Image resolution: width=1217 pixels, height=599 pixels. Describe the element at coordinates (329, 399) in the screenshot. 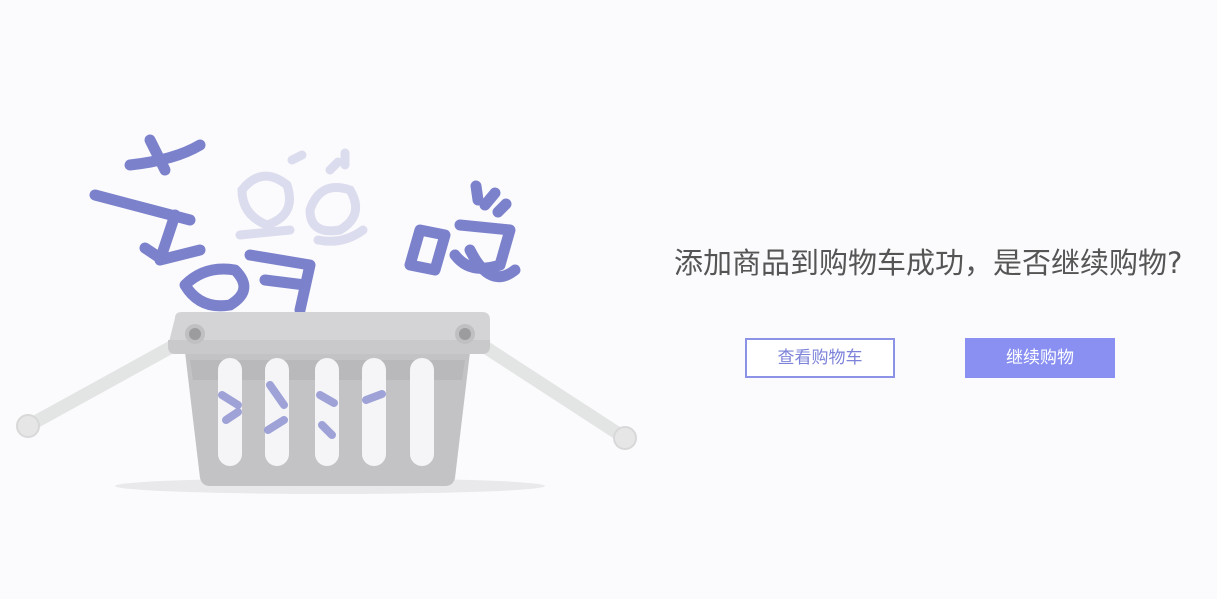

I see `basket-body` at that location.